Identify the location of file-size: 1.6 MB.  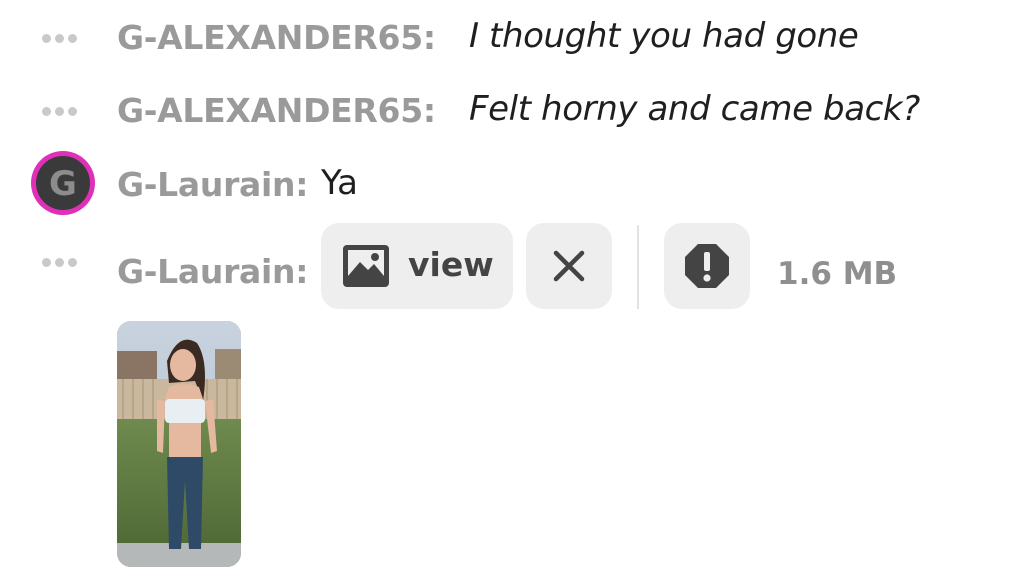
(837, 274).